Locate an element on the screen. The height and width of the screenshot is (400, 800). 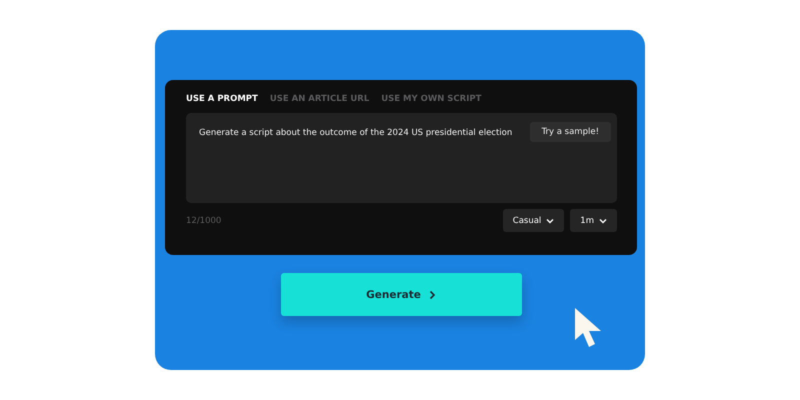
chevron-icon is located at coordinates (432, 295).